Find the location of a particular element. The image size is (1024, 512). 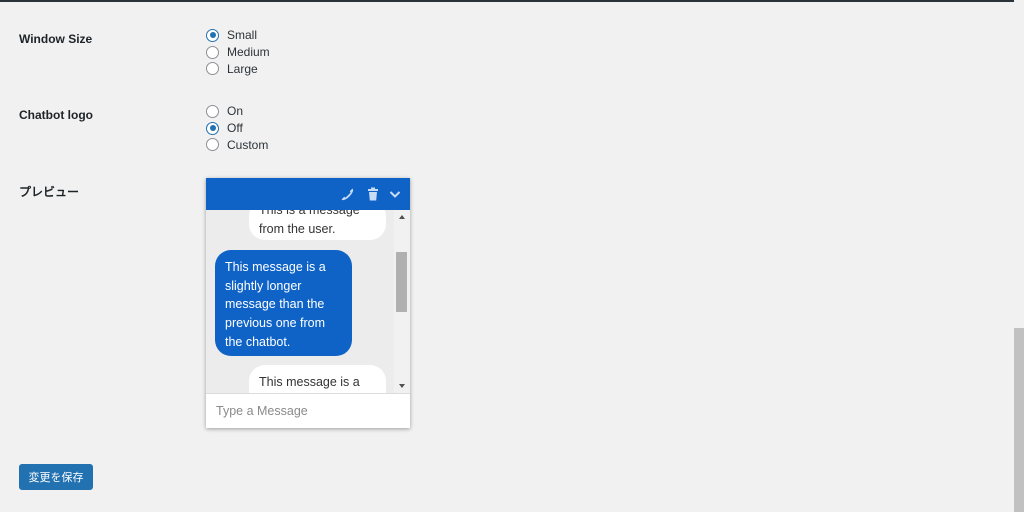

chatbot-logo-option-custom: Custom is located at coordinates (237, 144).